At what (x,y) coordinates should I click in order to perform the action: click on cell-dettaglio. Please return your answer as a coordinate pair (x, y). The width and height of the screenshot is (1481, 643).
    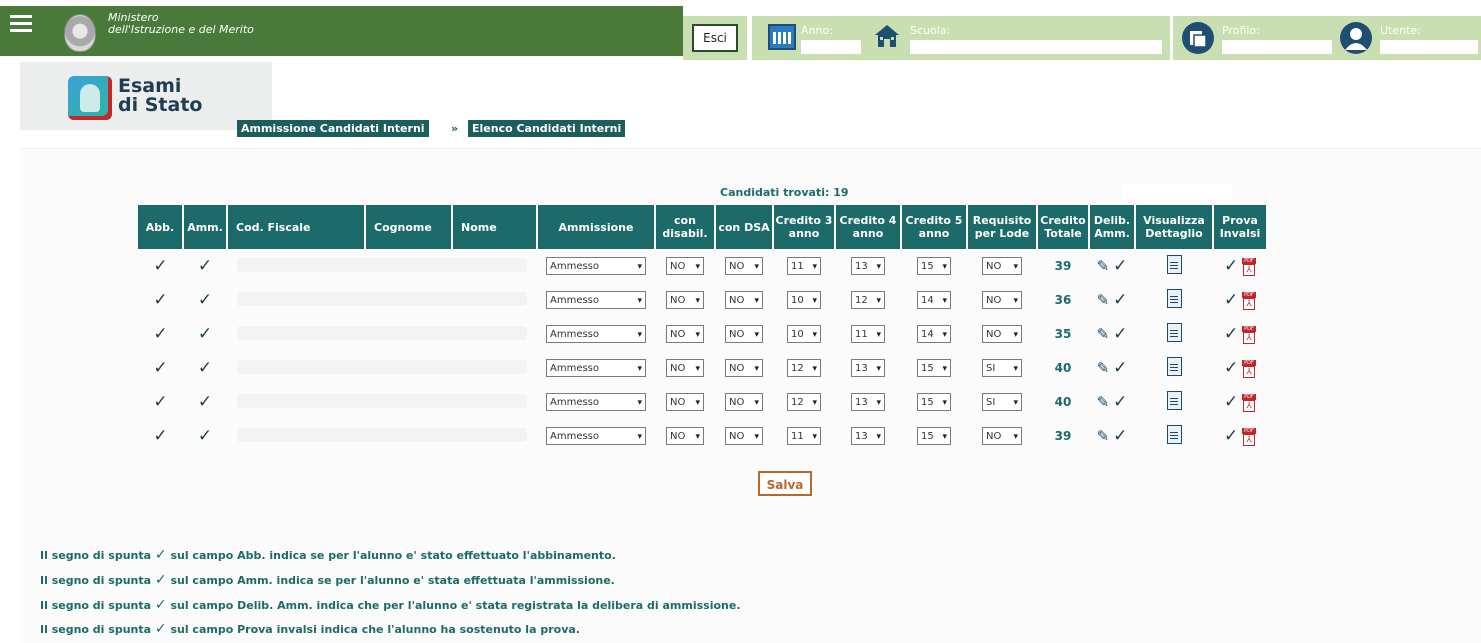
    Looking at the image, I should click on (1174, 368).